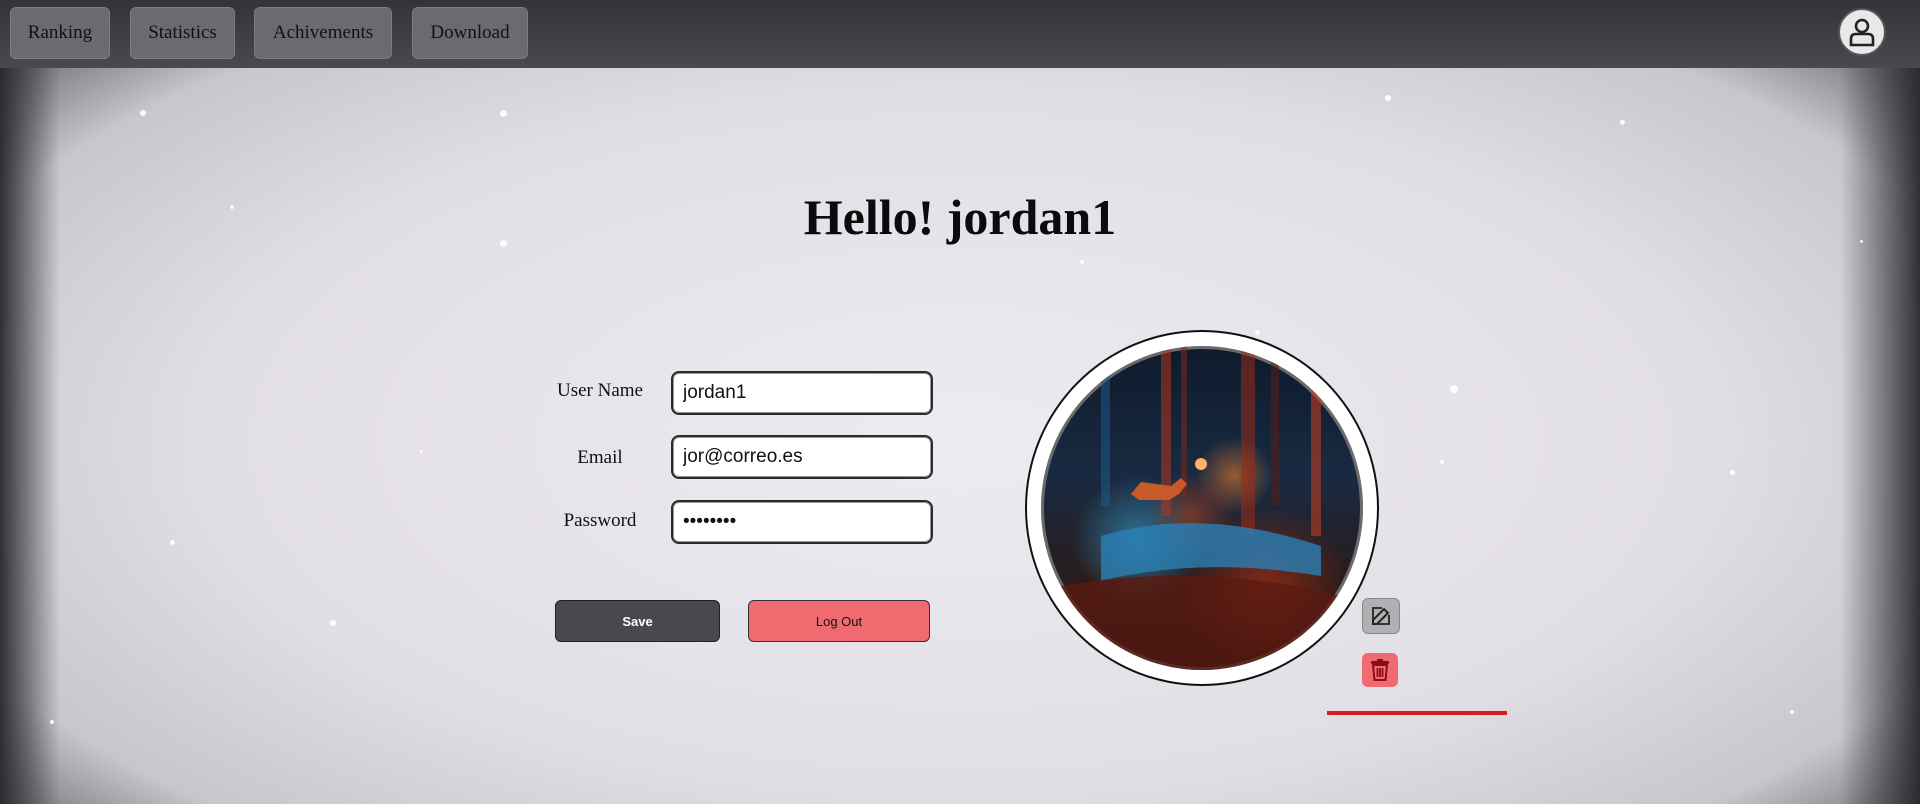 Image resolution: width=1920 pixels, height=804 pixels. Describe the element at coordinates (600, 390) in the screenshot. I see `username-label: User Name` at that location.